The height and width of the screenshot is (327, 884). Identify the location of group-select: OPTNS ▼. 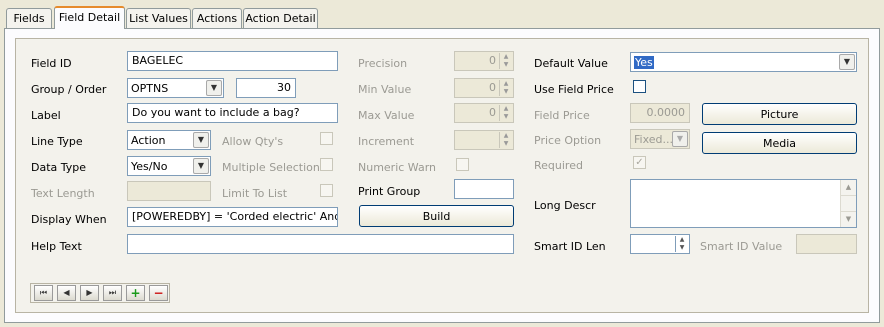
(175, 88).